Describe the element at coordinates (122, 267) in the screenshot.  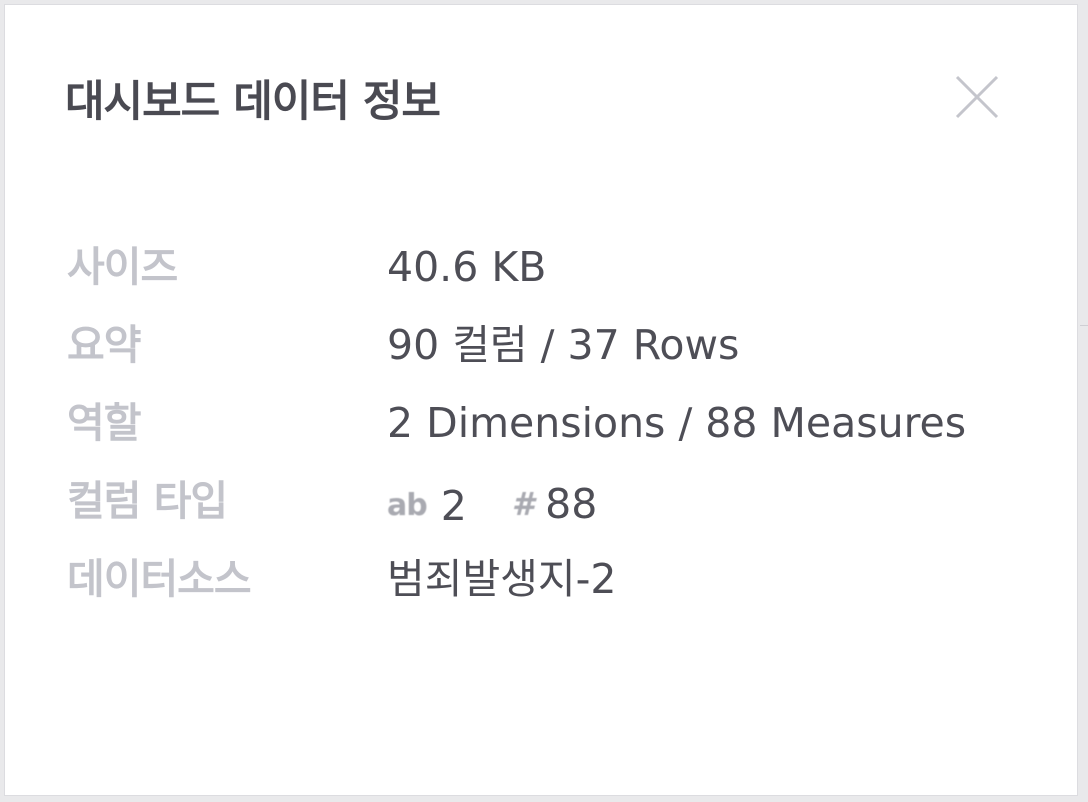
I see `size-label: 사이즈` at that location.